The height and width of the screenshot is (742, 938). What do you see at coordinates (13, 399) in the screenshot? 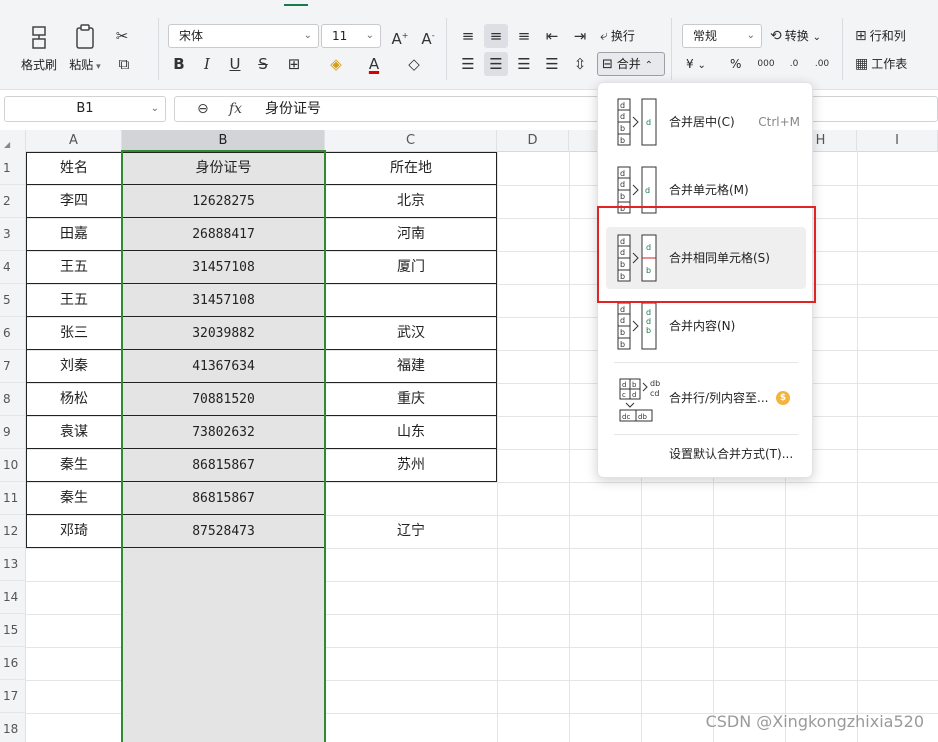
I see `row-header-8: 8` at bounding box center [13, 399].